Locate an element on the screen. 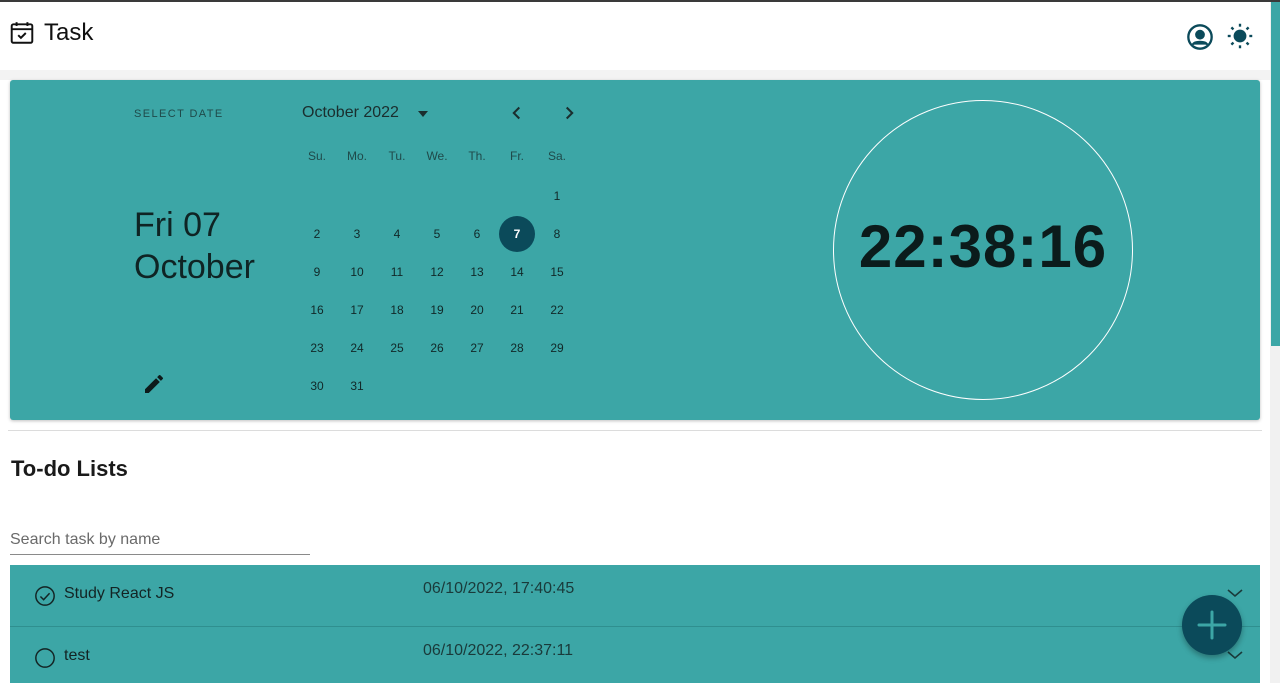  calendar-day: 1 is located at coordinates (557, 196).